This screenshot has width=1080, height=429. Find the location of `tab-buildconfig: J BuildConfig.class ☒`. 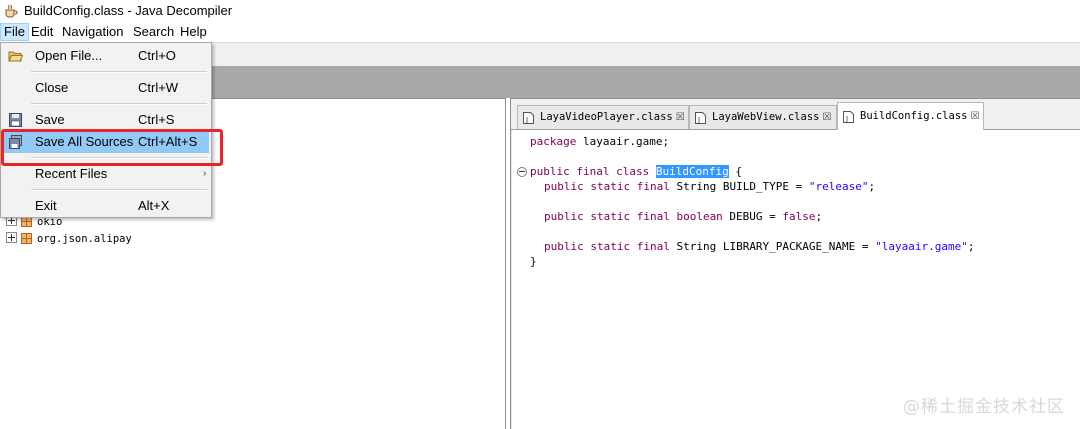

tab-buildconfig: J BuildConfig.class ☒ is located at coordinates (910, 116).